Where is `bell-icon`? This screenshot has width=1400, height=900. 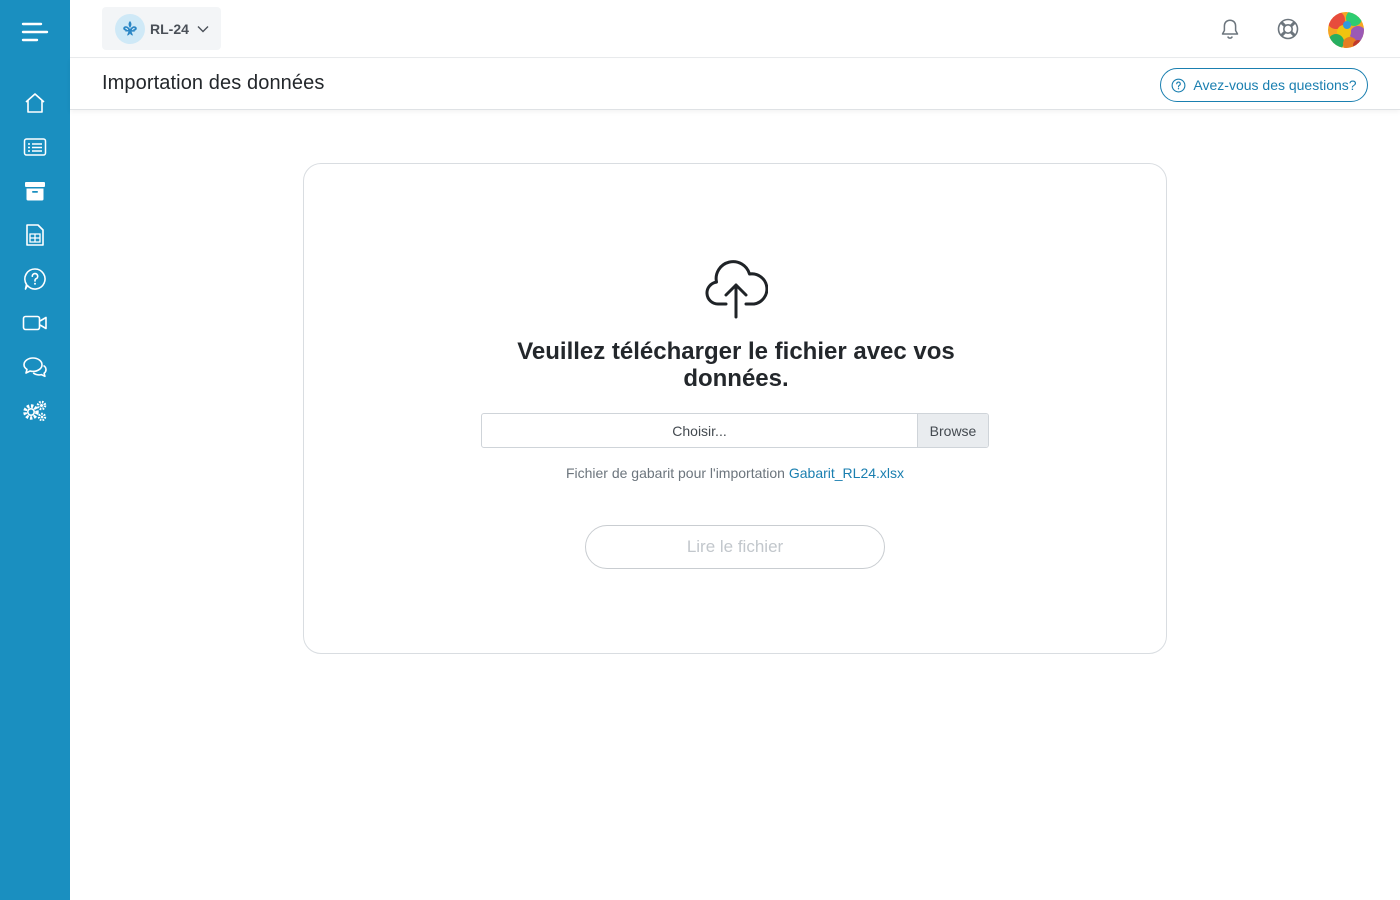 bell-icon is located at coordinates (1230, 29).